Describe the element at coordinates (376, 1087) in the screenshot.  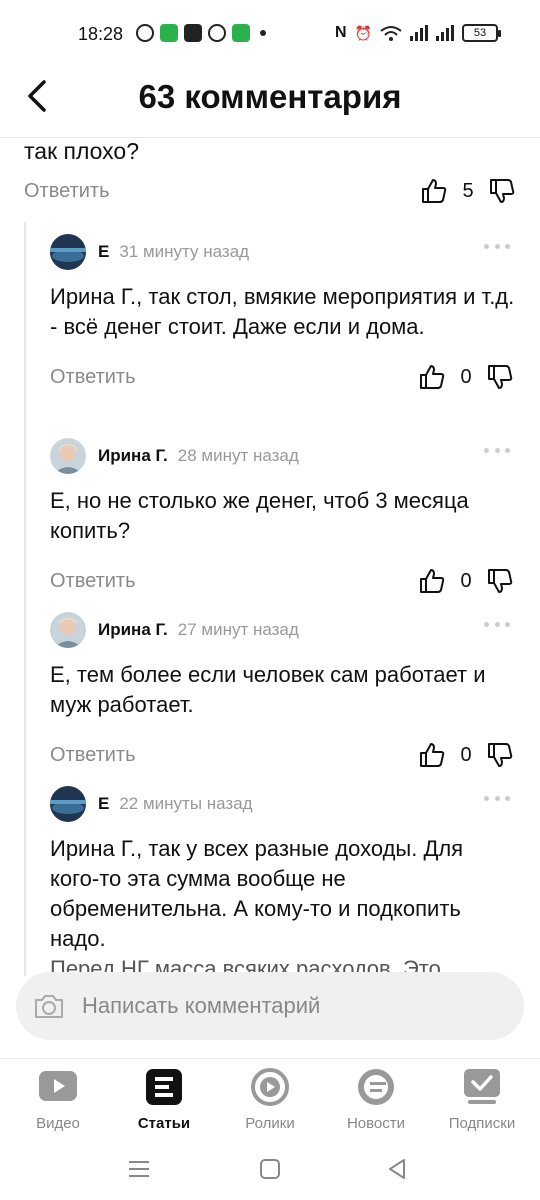
I see `news-icon` at that location.